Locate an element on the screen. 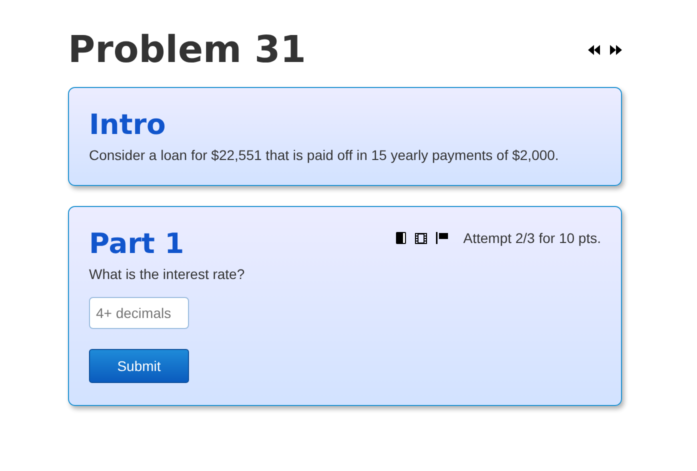 Image resolution: width=697 pixels, height=471 pixels. question-text: What is the interest rate? is located at coordinates (167, 274).